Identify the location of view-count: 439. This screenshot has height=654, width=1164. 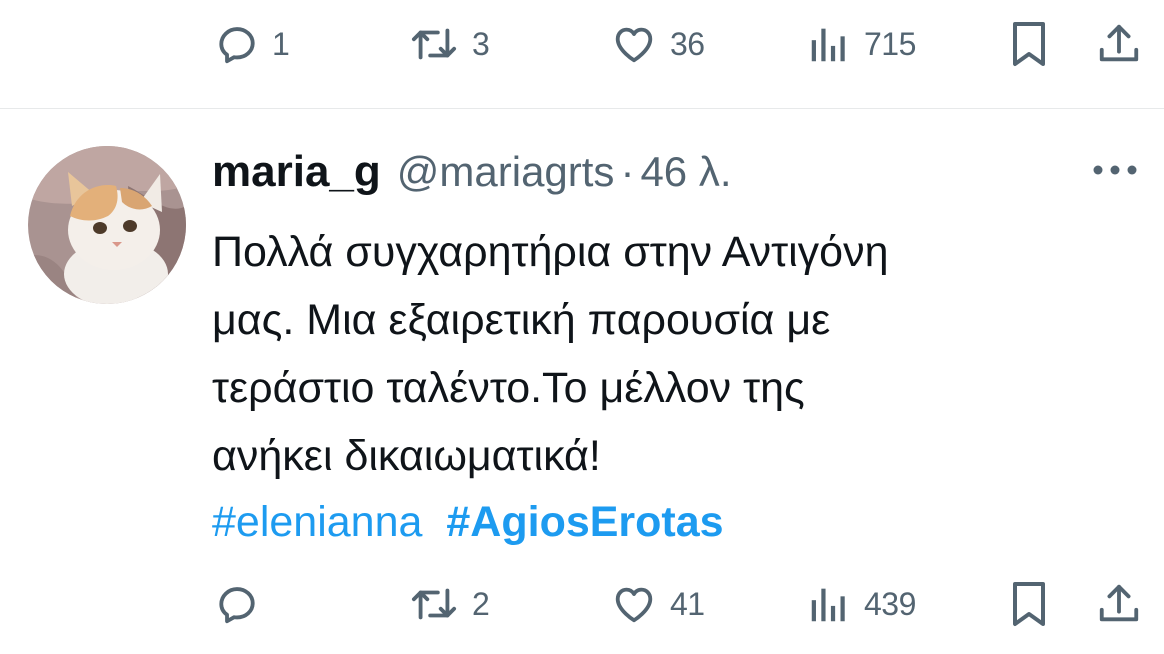
(890, 603).